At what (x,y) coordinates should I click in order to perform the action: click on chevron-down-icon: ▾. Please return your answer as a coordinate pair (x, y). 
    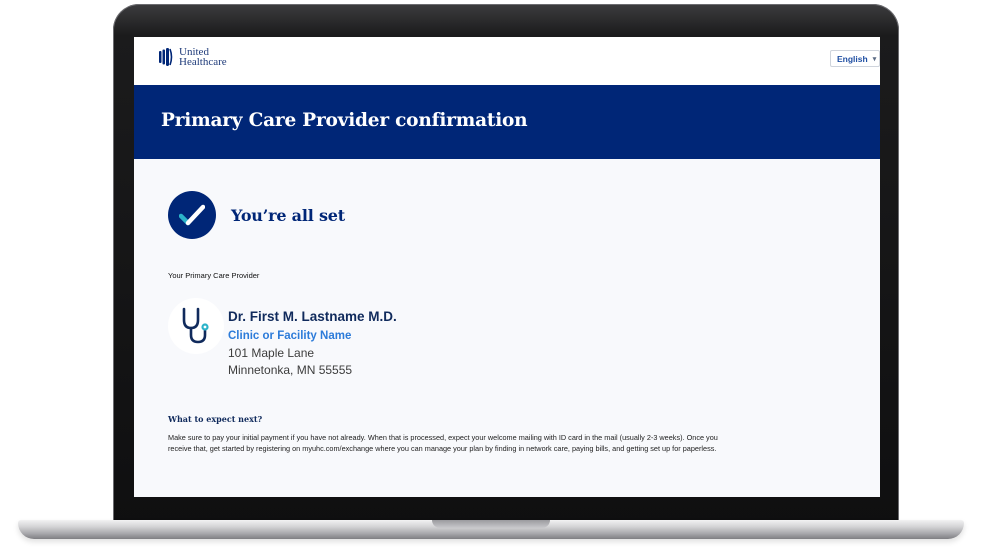
    Looking at the image, I should click on (874, 59).